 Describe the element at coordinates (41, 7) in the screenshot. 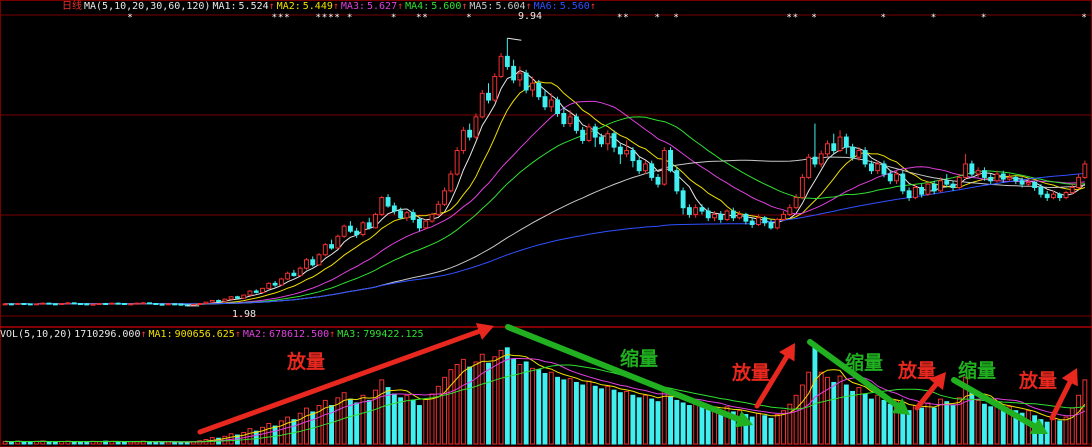

I see `period-label: 日线` at that location.